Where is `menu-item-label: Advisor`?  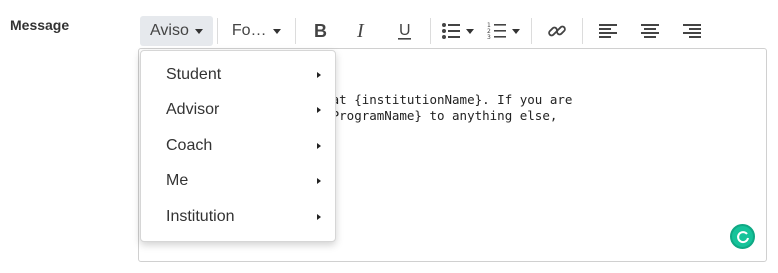 menu-item-label: Advisor is located at coordinates (193, 110).